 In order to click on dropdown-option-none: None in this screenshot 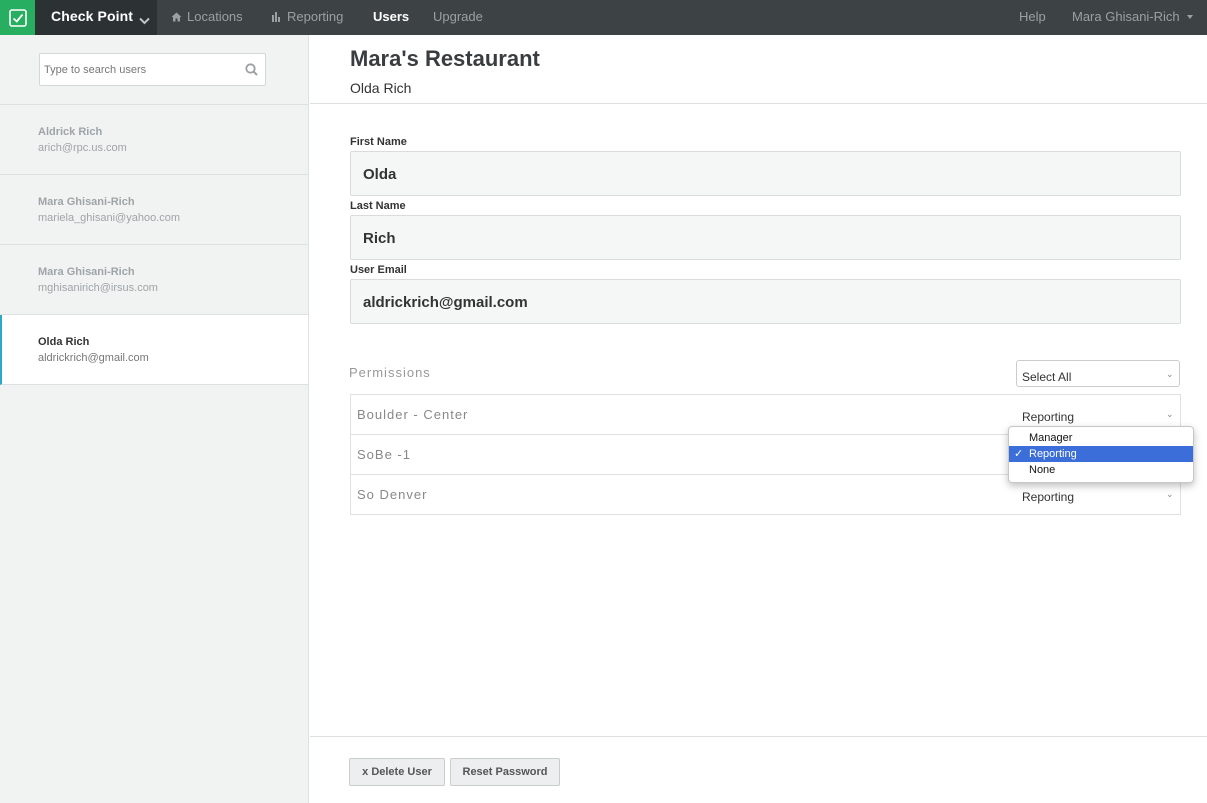, I will do `click(1101, 470)`.